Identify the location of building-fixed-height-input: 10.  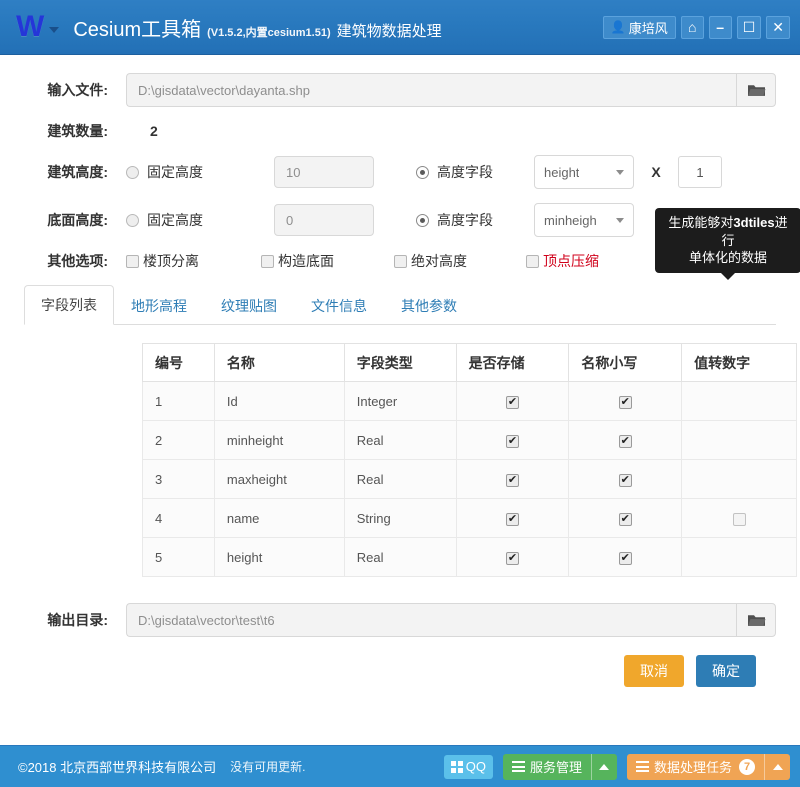
(324, 172).